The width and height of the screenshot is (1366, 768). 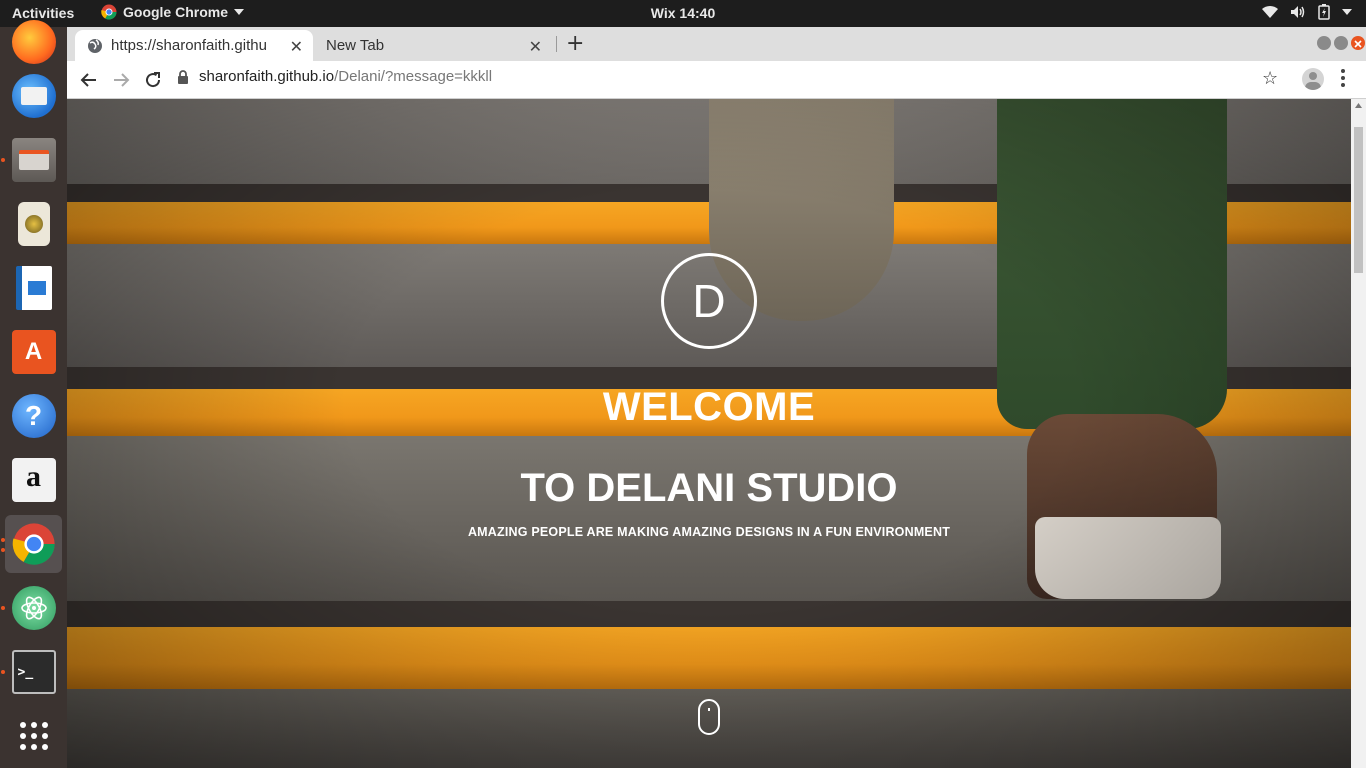 I want to click on ubuntu-top-bar: Activities Google Chrome Wix 14:40, so click(x=683, y=13).